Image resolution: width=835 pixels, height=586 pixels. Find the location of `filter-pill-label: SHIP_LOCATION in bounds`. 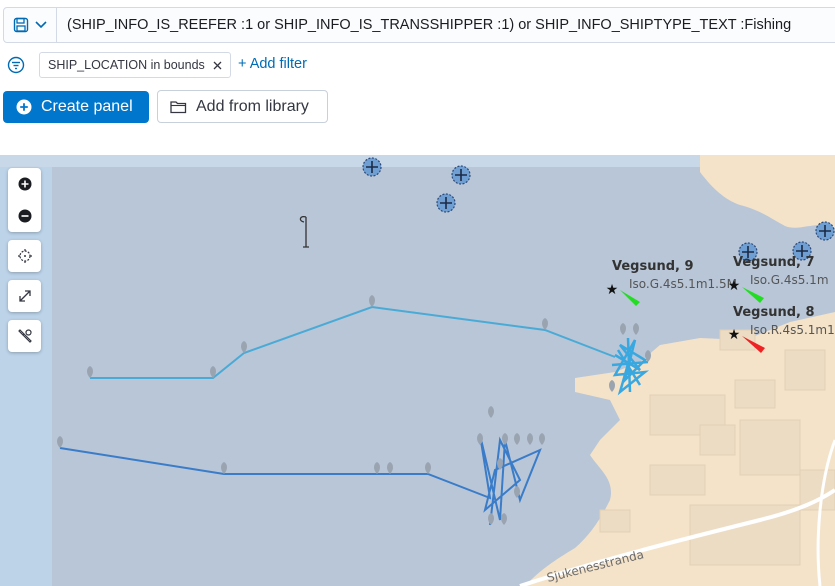

filter-pill-label: SHIP_LOCATION in bounds is located at coordinates (126, 65).